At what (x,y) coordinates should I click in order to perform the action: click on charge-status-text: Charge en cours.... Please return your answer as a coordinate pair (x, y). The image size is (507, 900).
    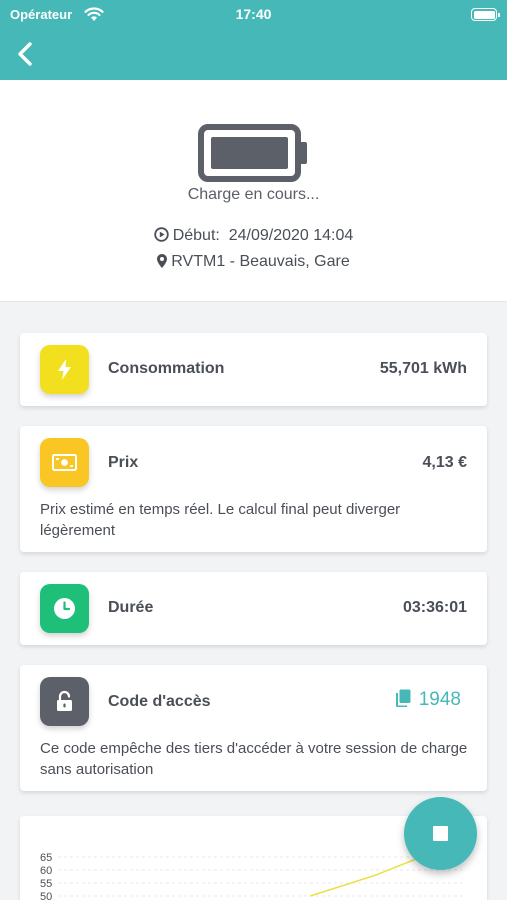
    Looking at the image, I should click on (253, 194).